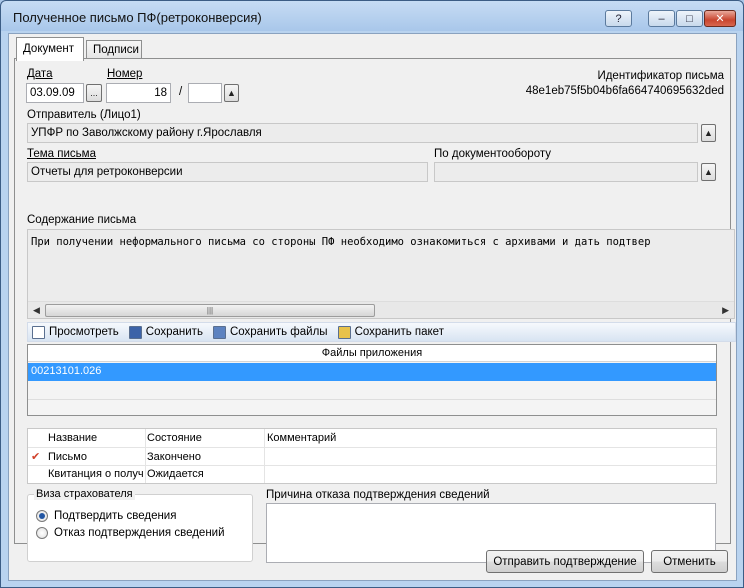 This screenshot has height=588, width=744. Describe the element at coordinates (61, 154) in the screenshot. I see `subject-label: Тема письма` at that location.